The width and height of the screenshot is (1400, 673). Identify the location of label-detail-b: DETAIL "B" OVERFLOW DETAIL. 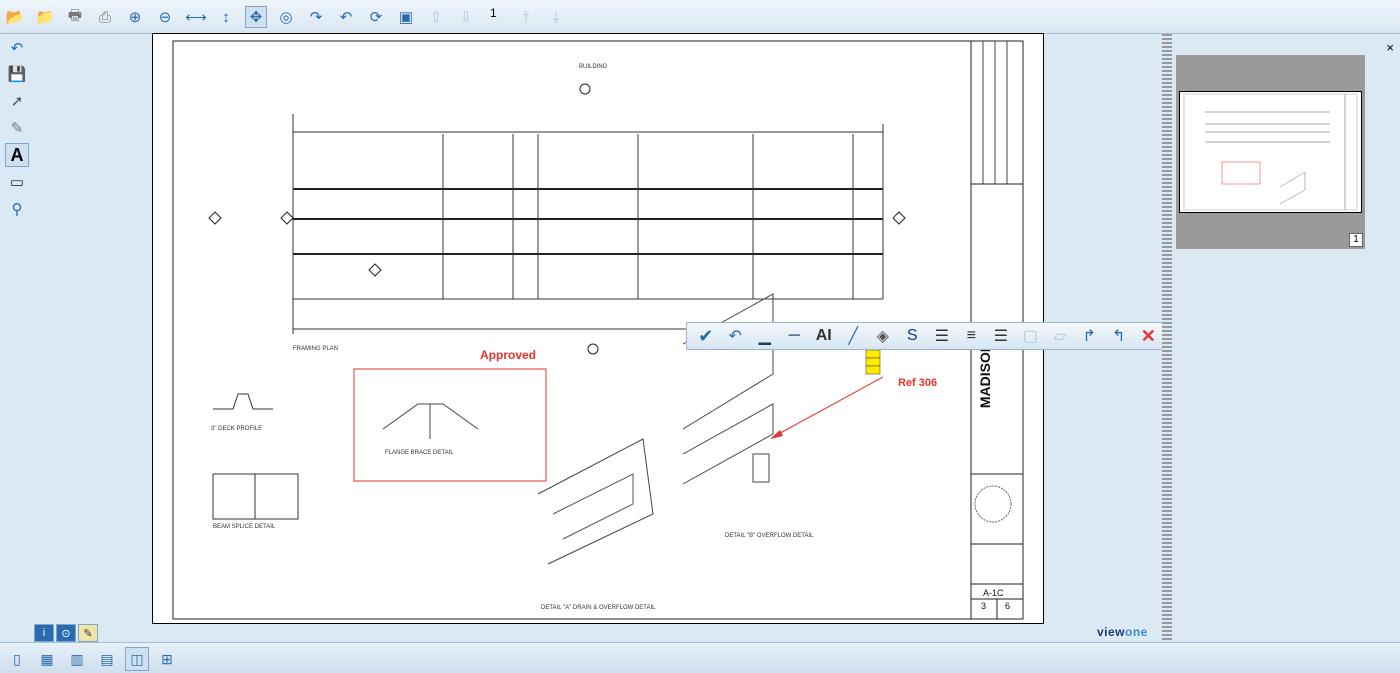
(769, 536).